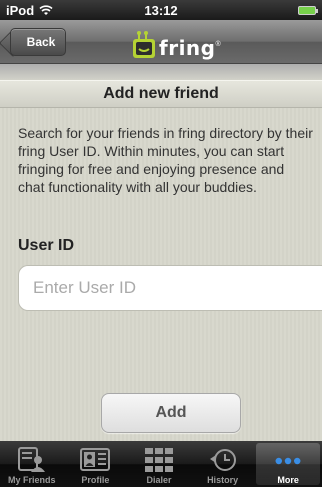  I want to click on tab-dialer: Dialer, so click(159, 464).